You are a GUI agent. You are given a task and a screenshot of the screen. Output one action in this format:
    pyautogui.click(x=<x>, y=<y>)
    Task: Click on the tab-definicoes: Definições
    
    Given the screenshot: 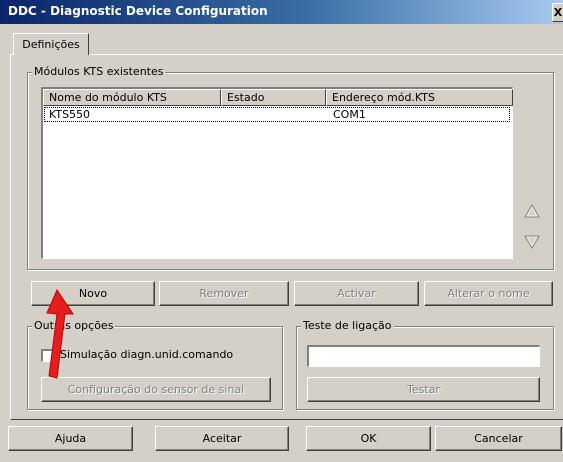 What is the action you would take?
    pyautogui.click(x=51, y=44)
    